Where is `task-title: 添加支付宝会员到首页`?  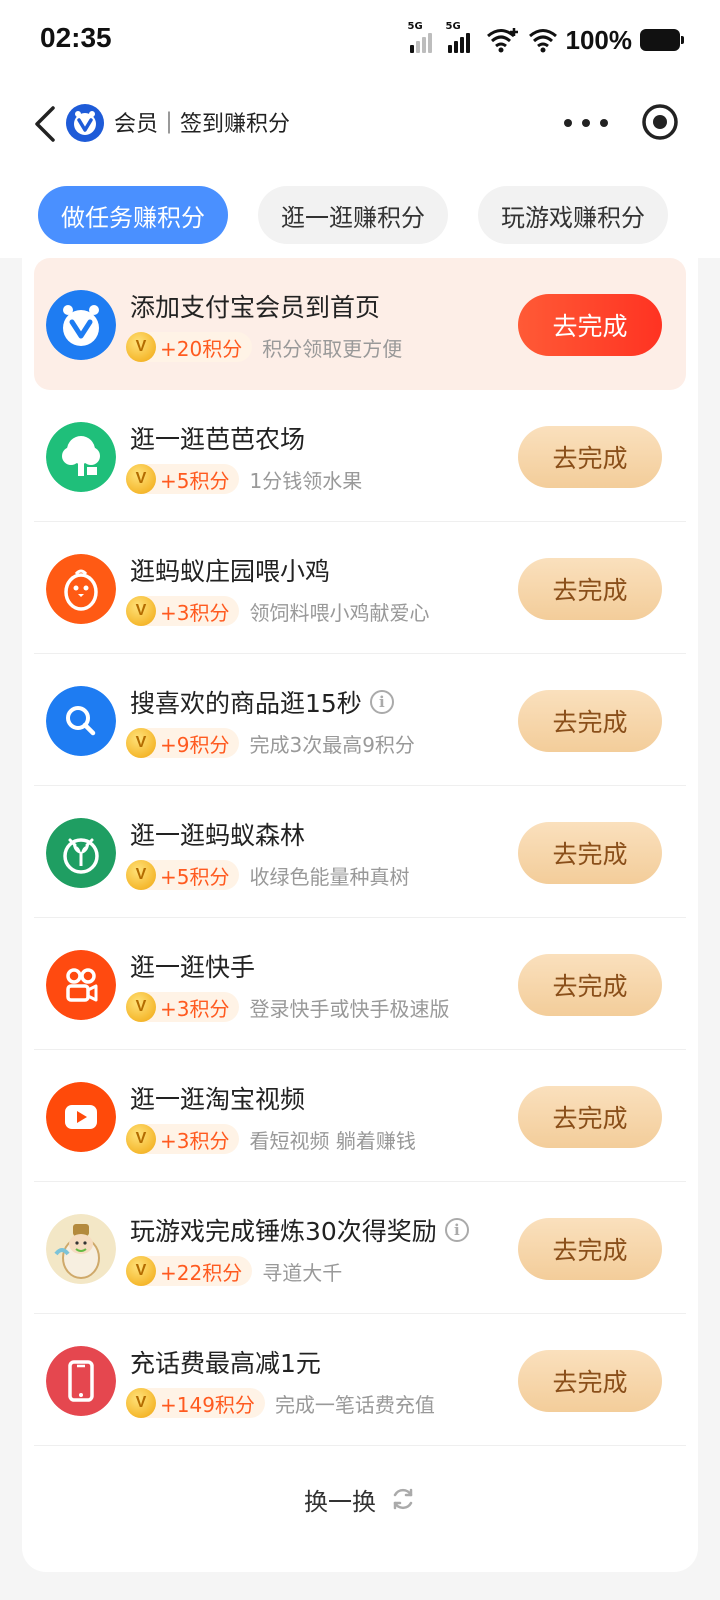
task-title: 添加支付宝会员到首页 is located at coordinates (255, 306).